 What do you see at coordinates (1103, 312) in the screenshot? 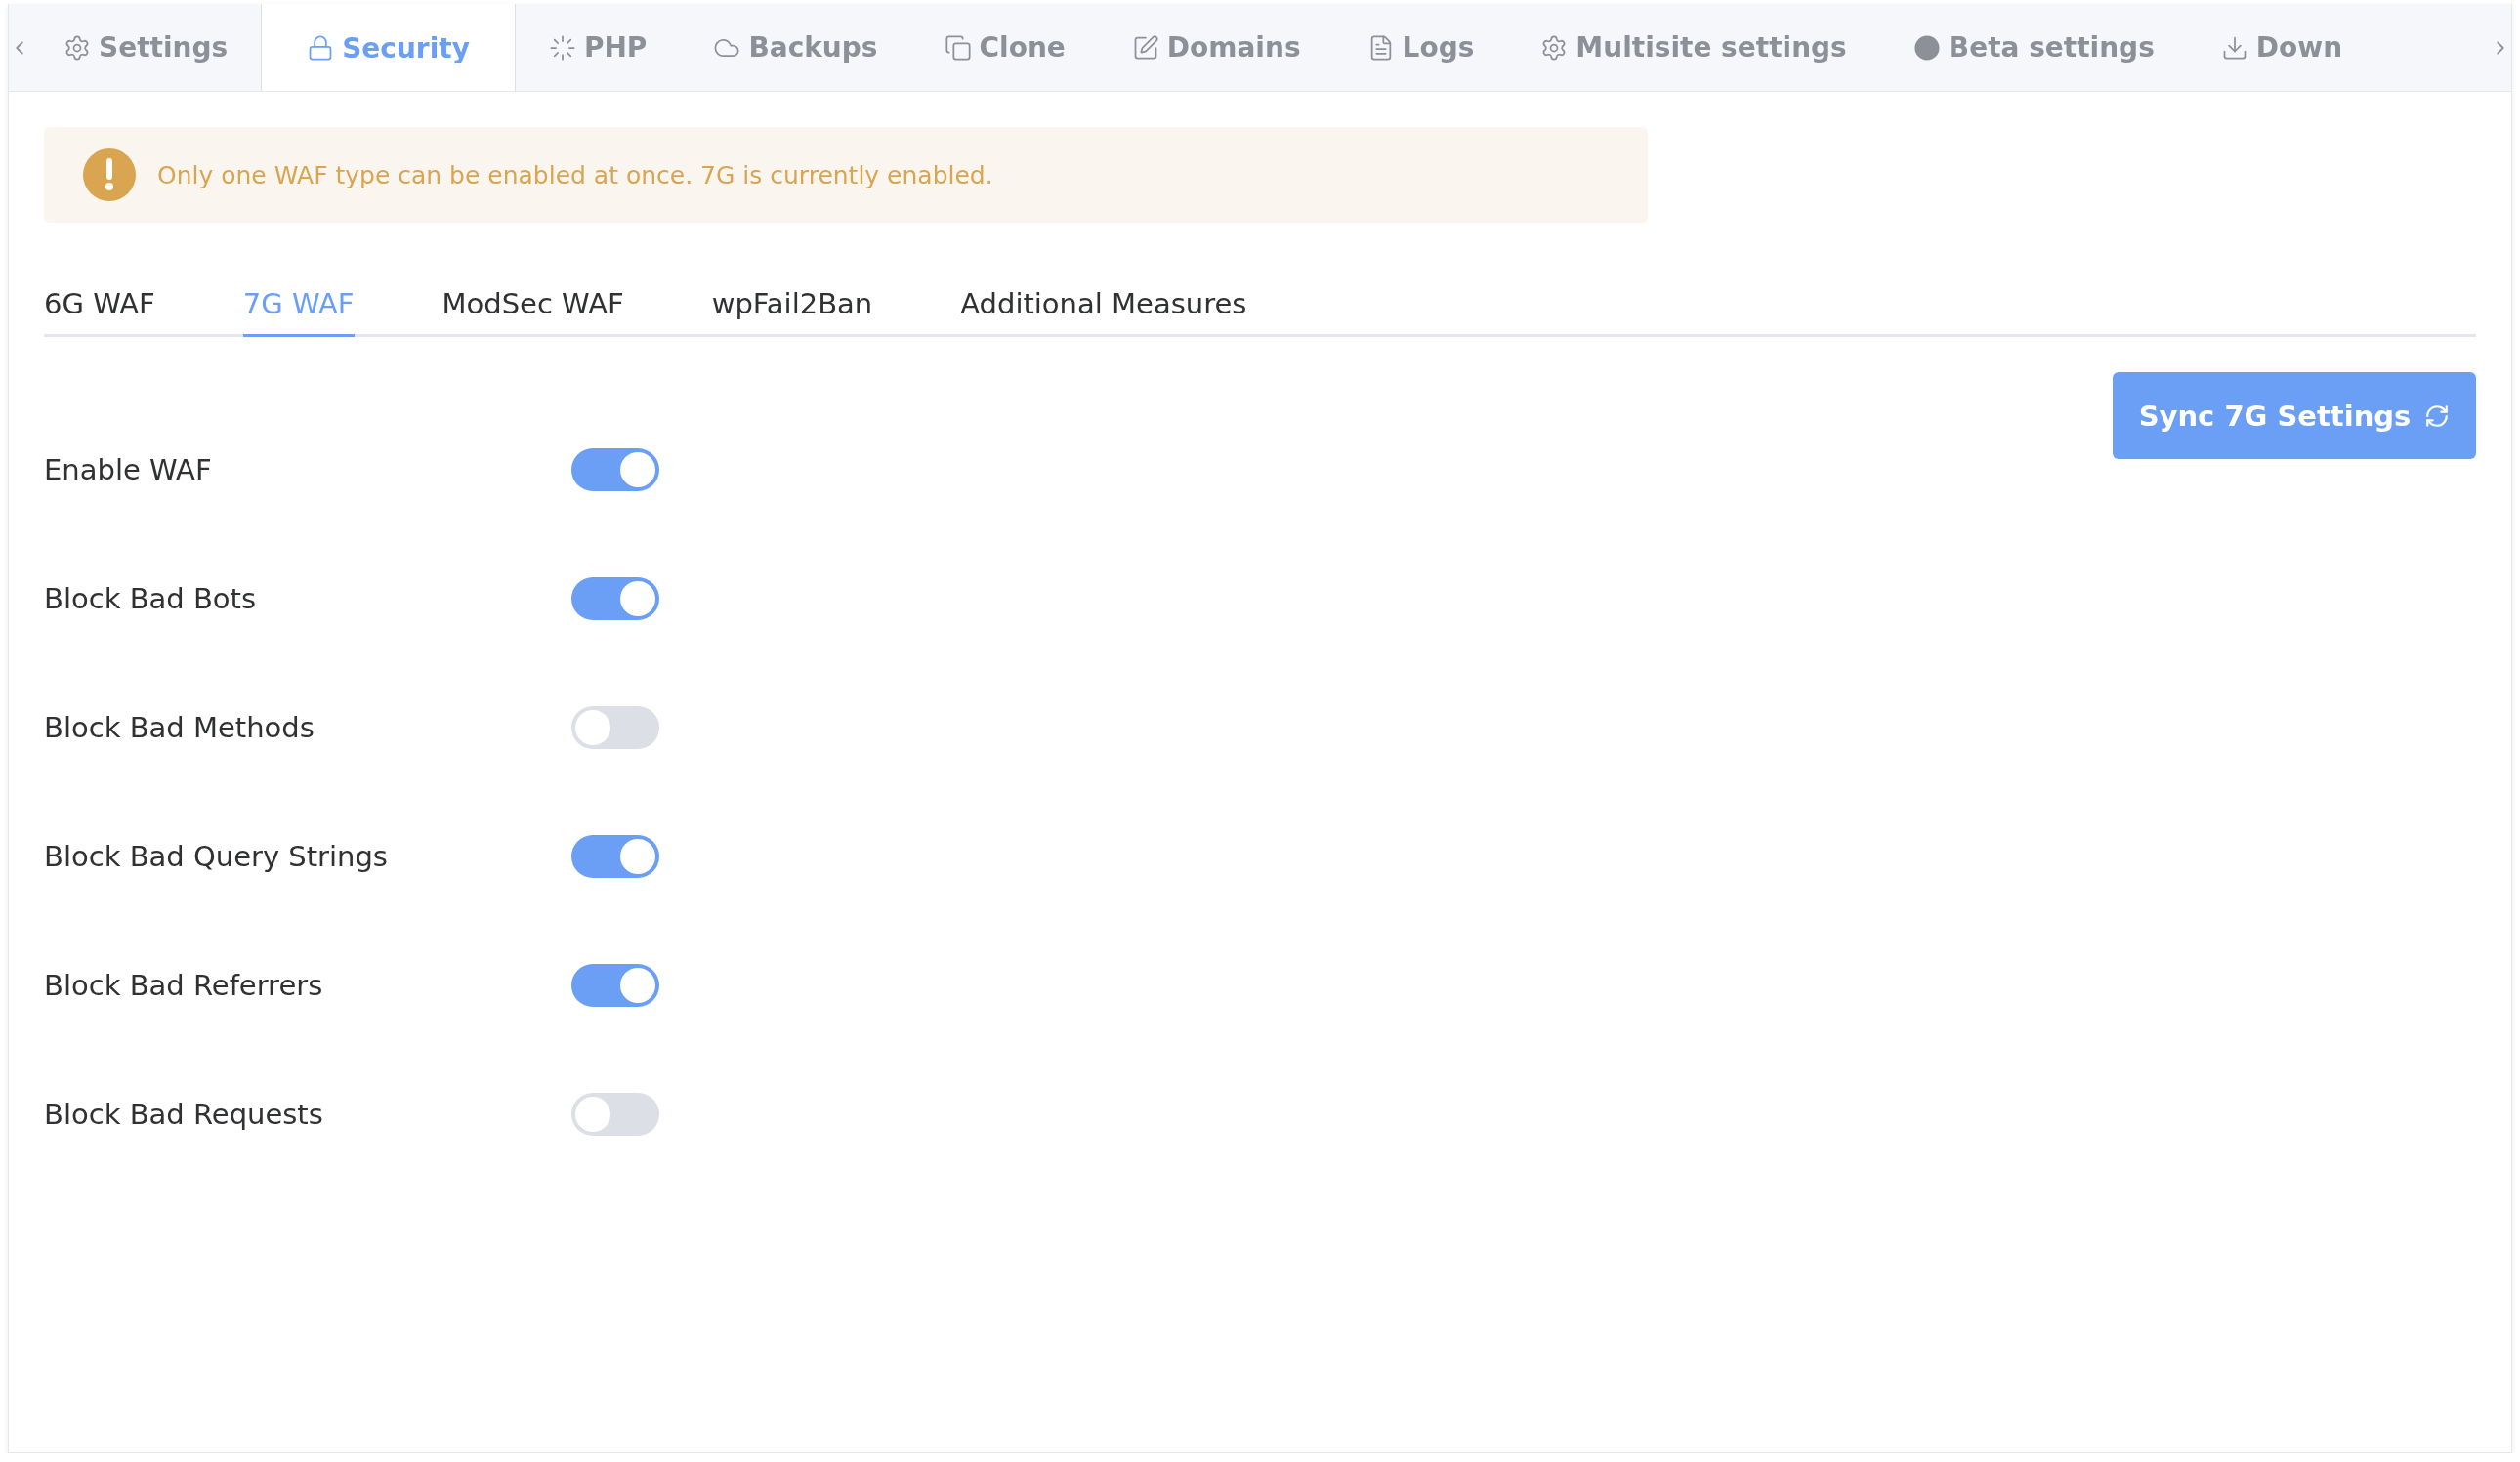
I see `waf-tab: Additional Measures` at bounding box center [1103, 312].